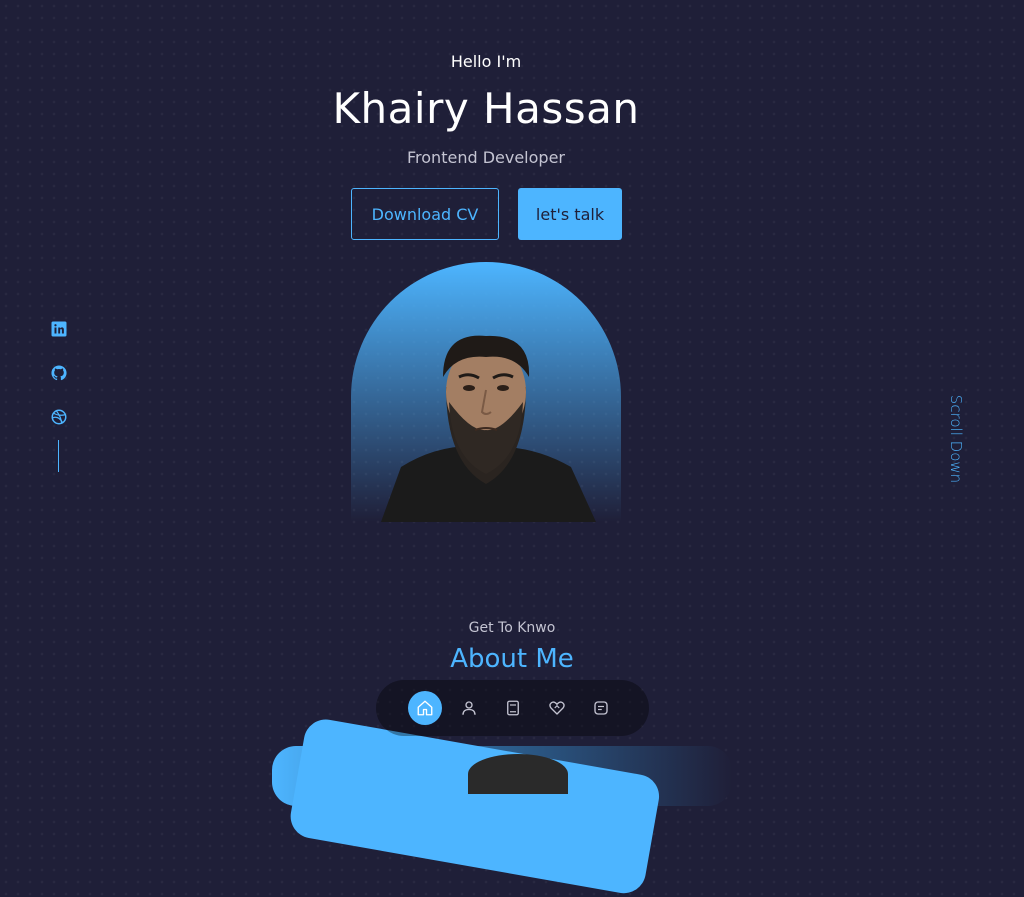 This screenshot has height=897, width=1024. I want to click on book-icon, so click(512, 708).